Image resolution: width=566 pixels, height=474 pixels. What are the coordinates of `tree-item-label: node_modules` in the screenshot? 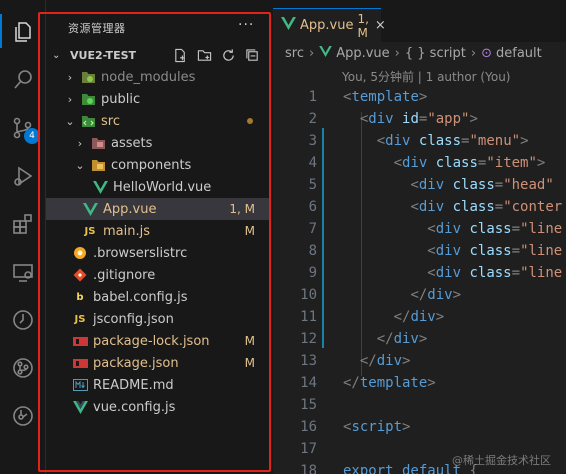 It's located at (148, 77).